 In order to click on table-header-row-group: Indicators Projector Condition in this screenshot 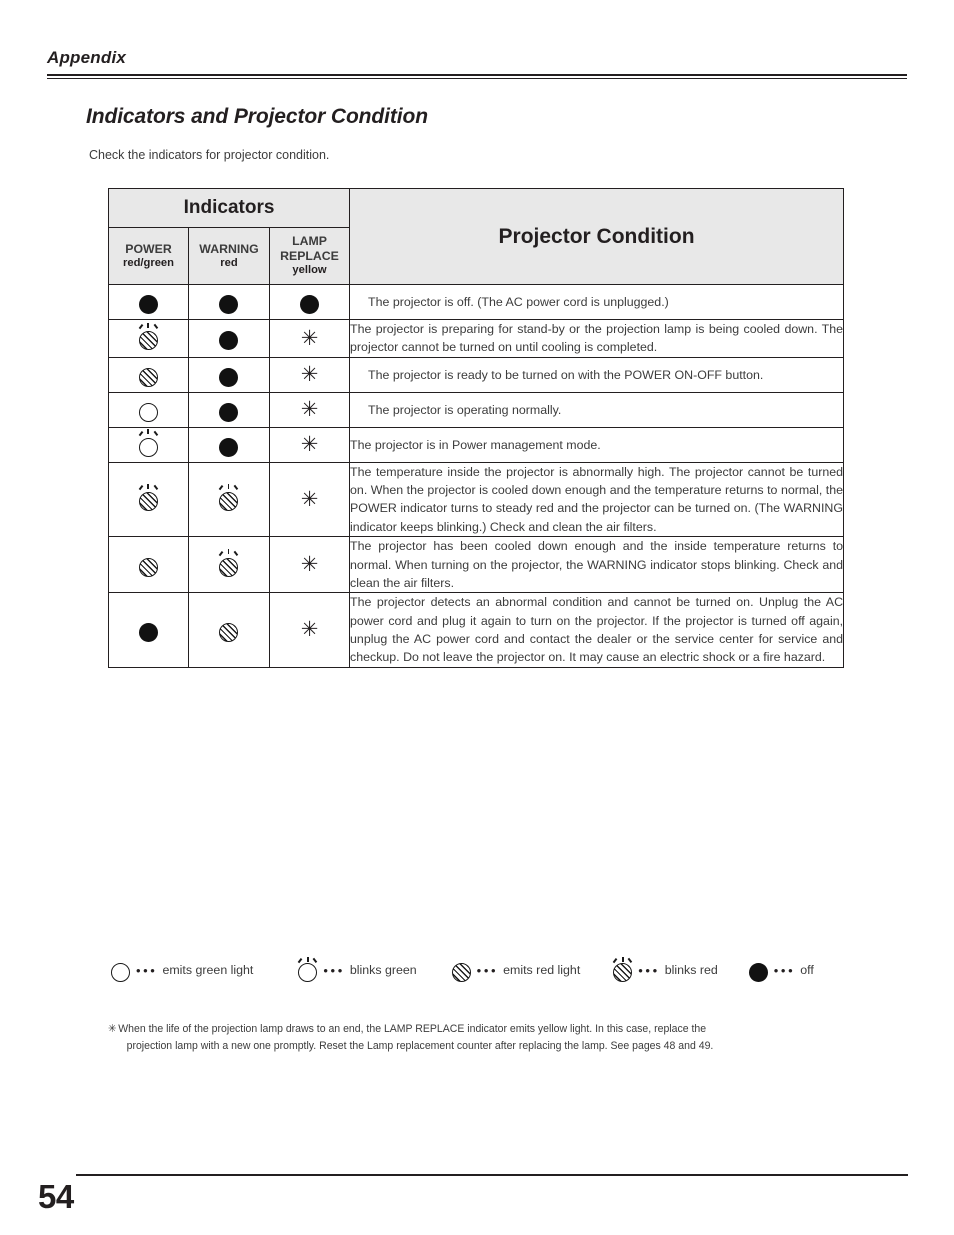, I will do `click(476, 236)`.